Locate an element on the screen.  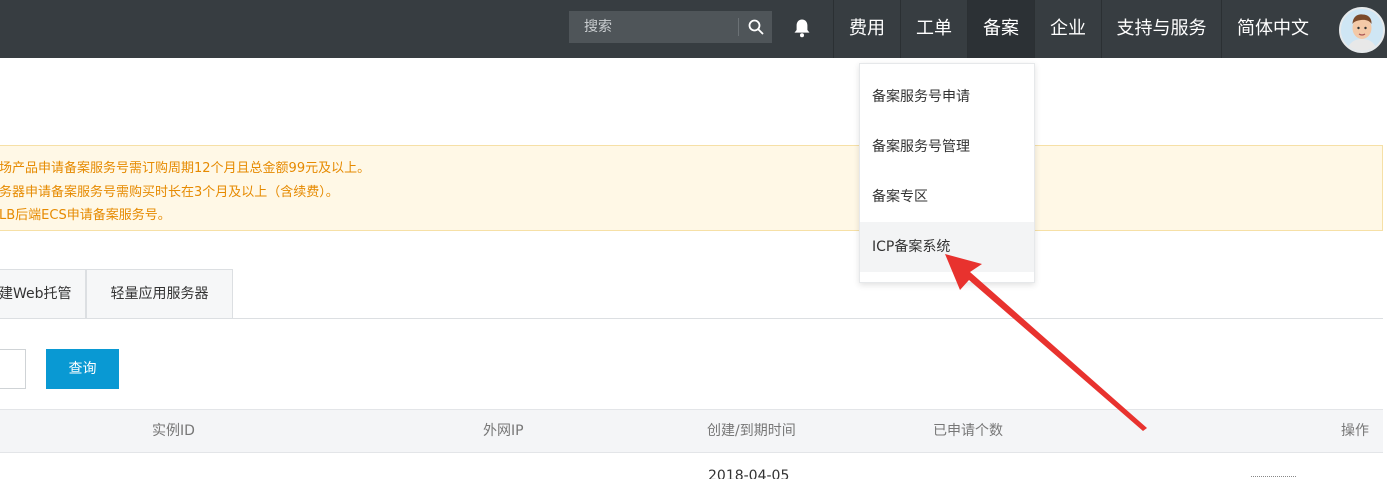
row-action-link is located at coordinates (1273, 476).